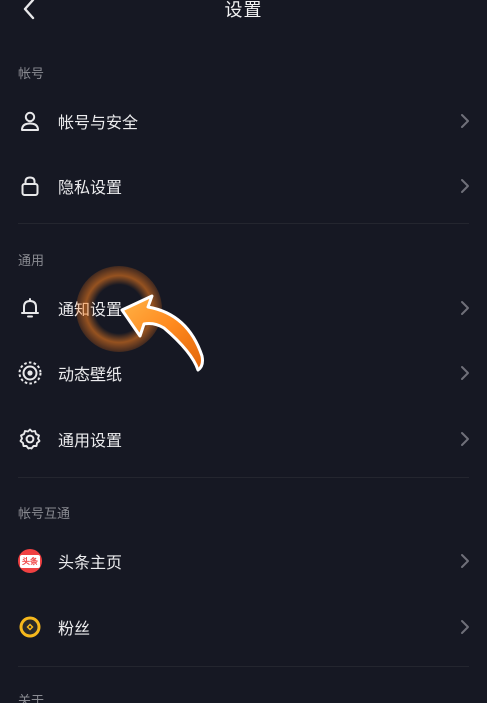 This screenshot has width=487, height=703. I want to click on settings-item-general-settings: 通用设置, so click(243, 439).